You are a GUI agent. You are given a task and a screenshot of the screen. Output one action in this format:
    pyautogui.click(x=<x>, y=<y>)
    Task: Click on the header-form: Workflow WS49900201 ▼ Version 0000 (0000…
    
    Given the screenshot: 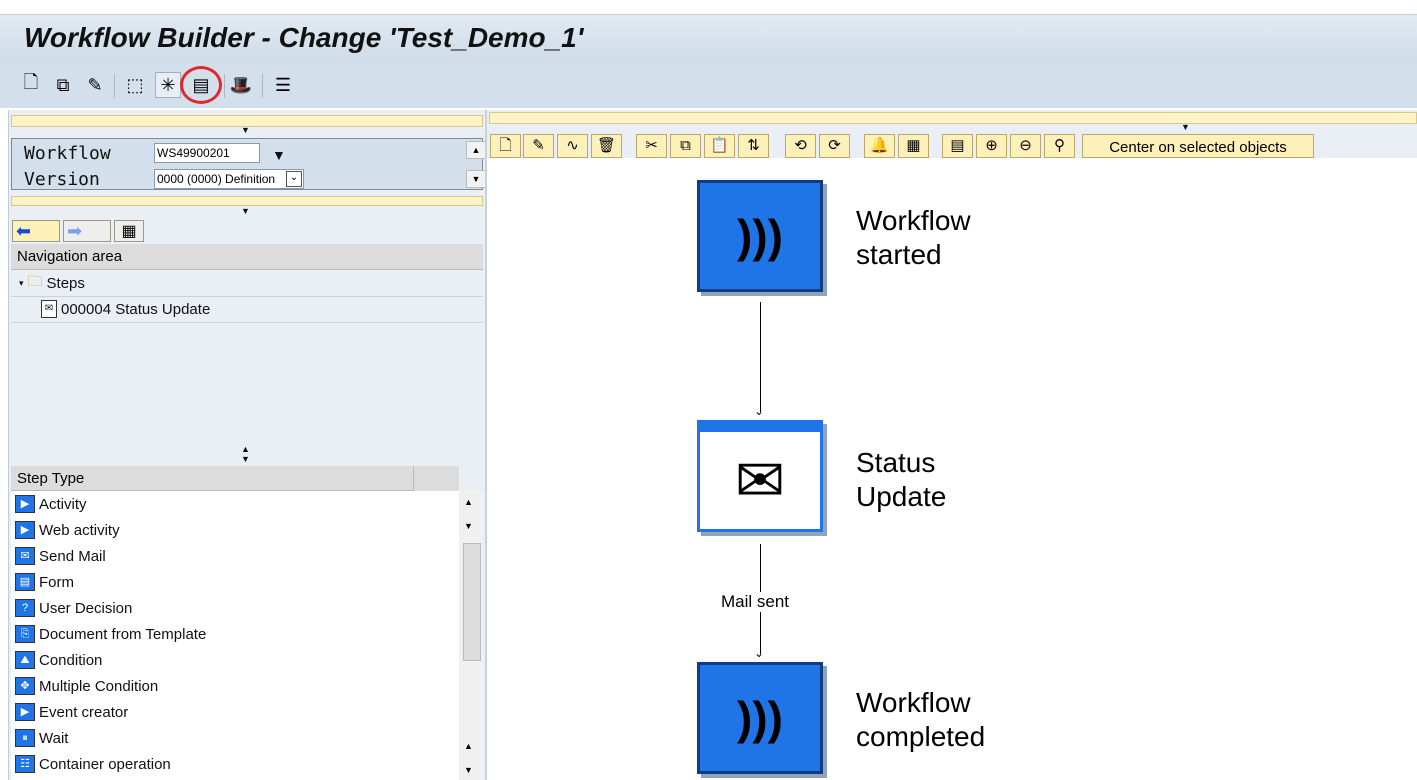 What is the action you would take?
    pyautogui.click(x=248, y=164)
    